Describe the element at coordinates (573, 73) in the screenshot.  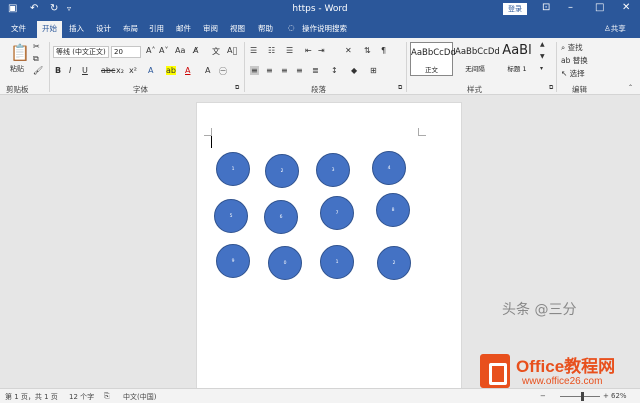
I see `select-button: ↖ 选择` at that location.